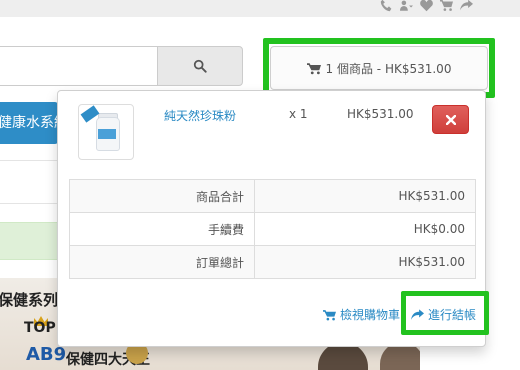 The width and height of the screenshot is (520, 370). I want to click on search-button, so click(200, 66).